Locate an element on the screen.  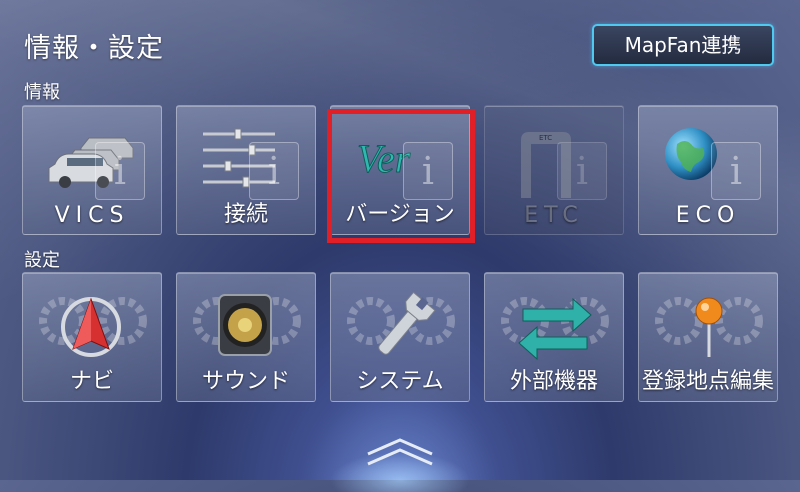
tile-sound: サウンド is located at coordinates (246, 337).